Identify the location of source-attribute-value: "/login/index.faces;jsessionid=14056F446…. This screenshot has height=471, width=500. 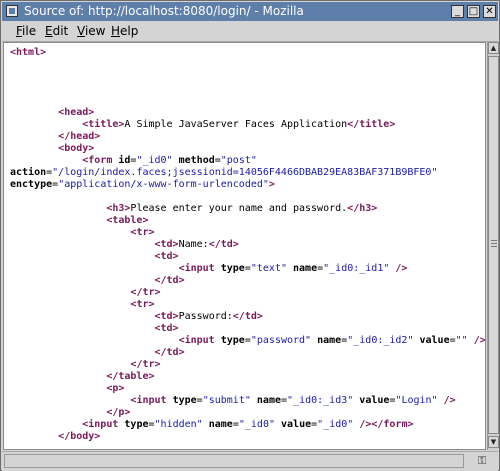
(245, 172).